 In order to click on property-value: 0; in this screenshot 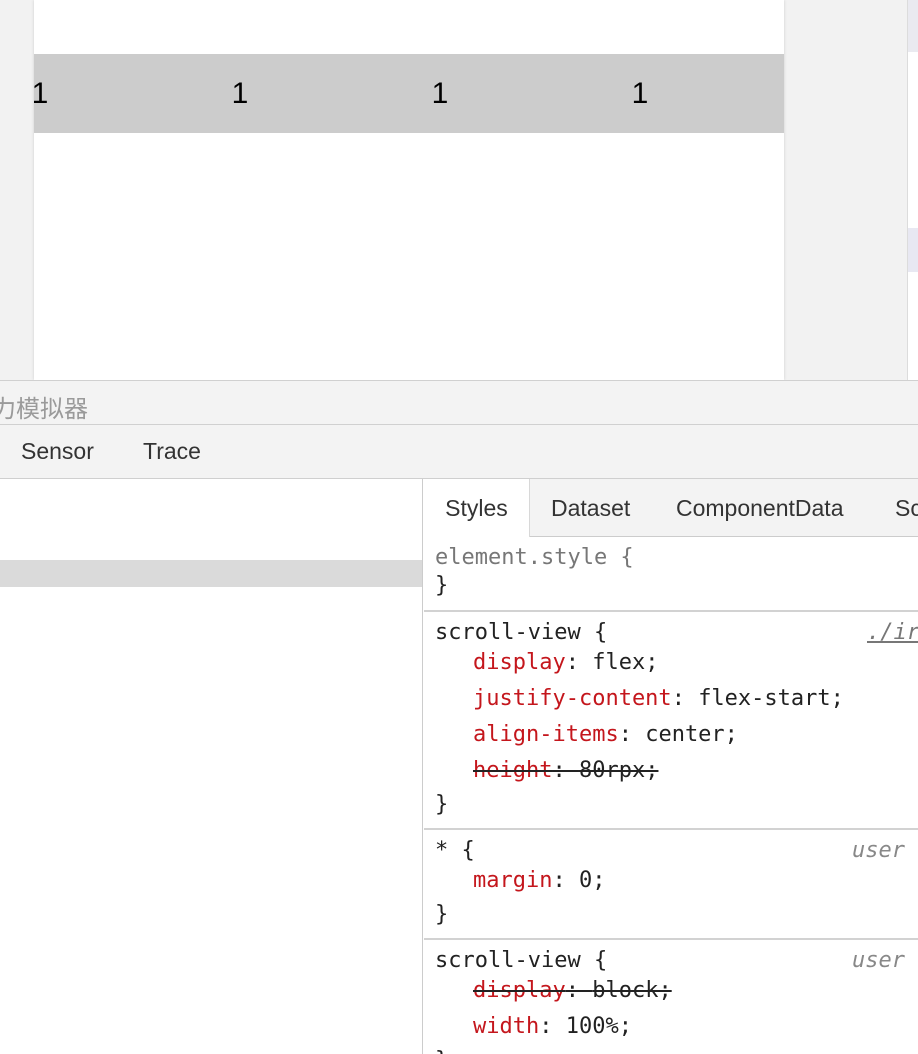, I will do `click(592, 880)`.